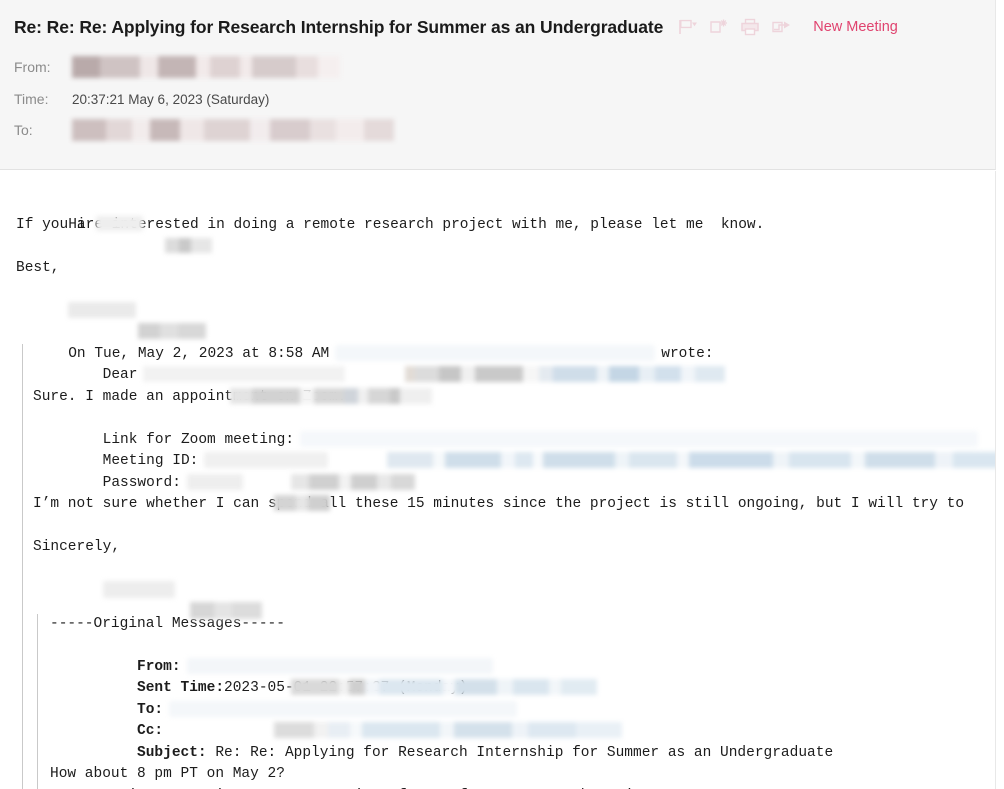  I want to click on quoted-sender-name-redacted, so click(182, 600).